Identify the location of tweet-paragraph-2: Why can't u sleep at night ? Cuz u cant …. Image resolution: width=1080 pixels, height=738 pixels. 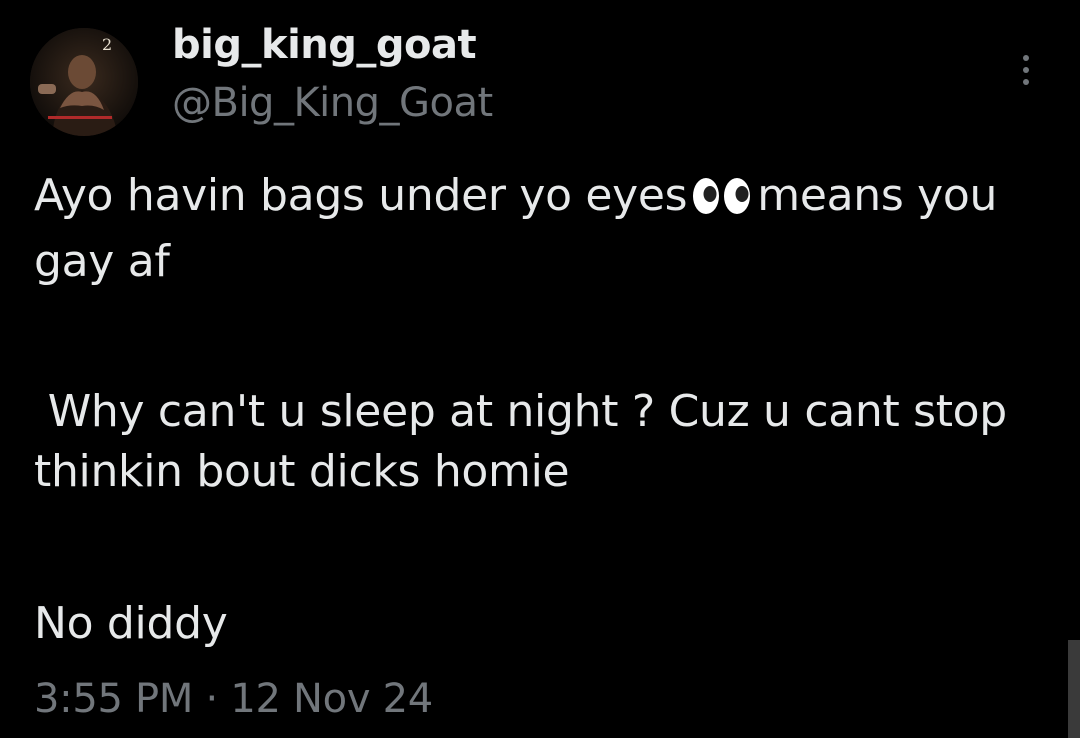
(527, 441).